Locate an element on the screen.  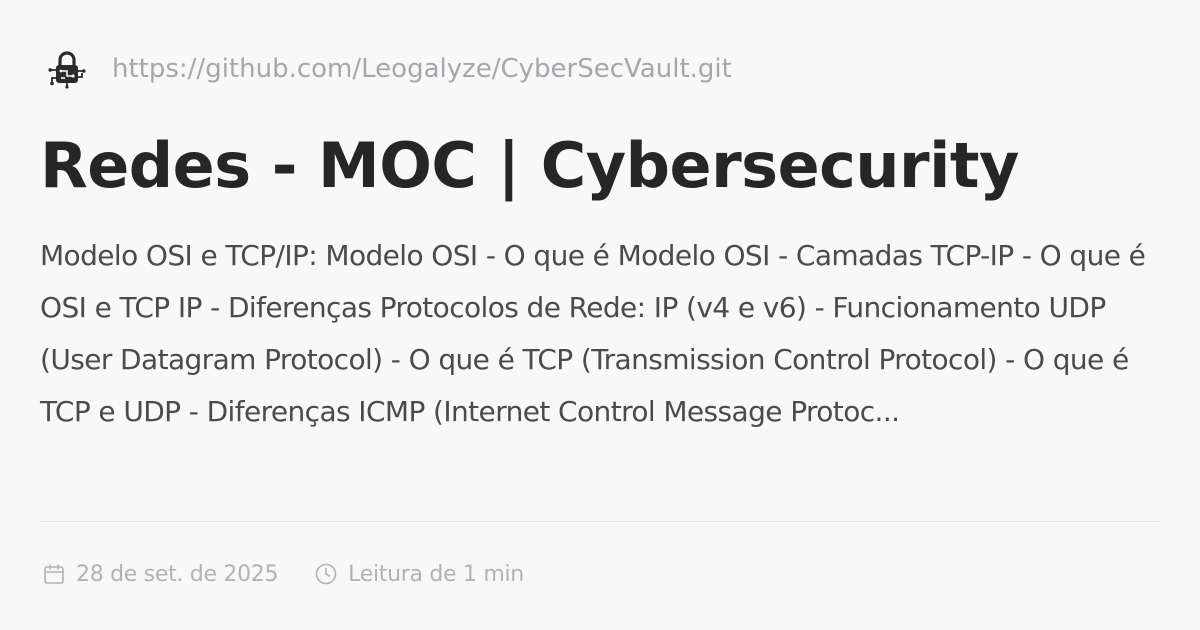
meta-row: 28 de set. de 2025 Leitura de 1 min is located at coordinates (282, 574).